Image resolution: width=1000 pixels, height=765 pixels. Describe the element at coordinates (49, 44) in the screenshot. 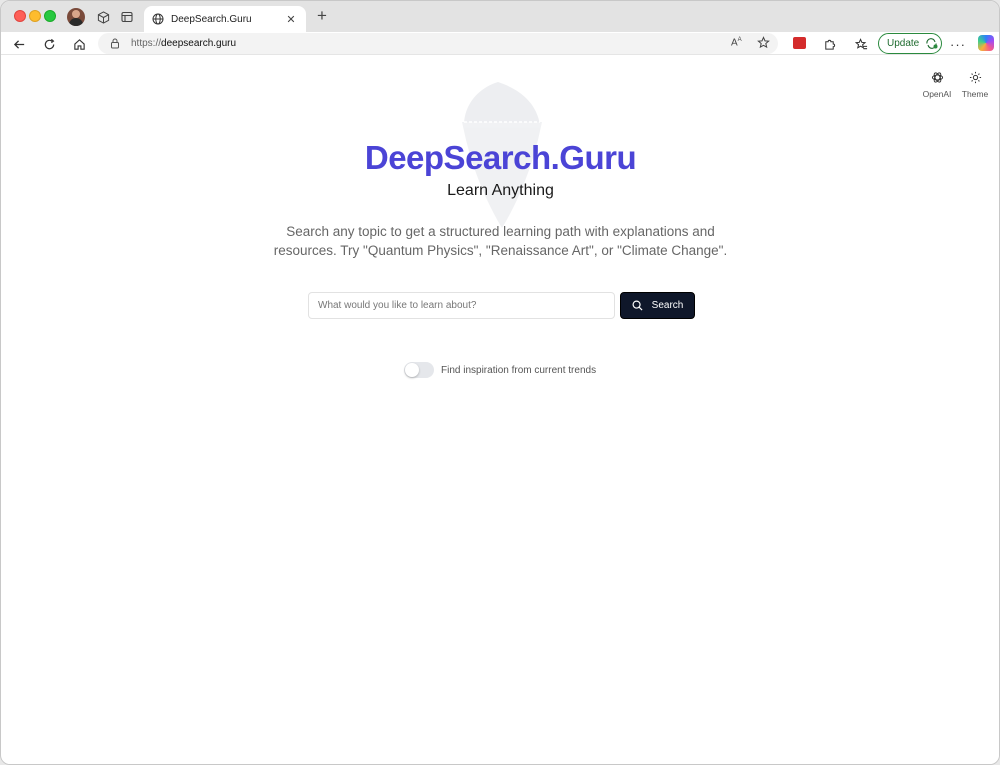

I see `refresh-icon` at that location.